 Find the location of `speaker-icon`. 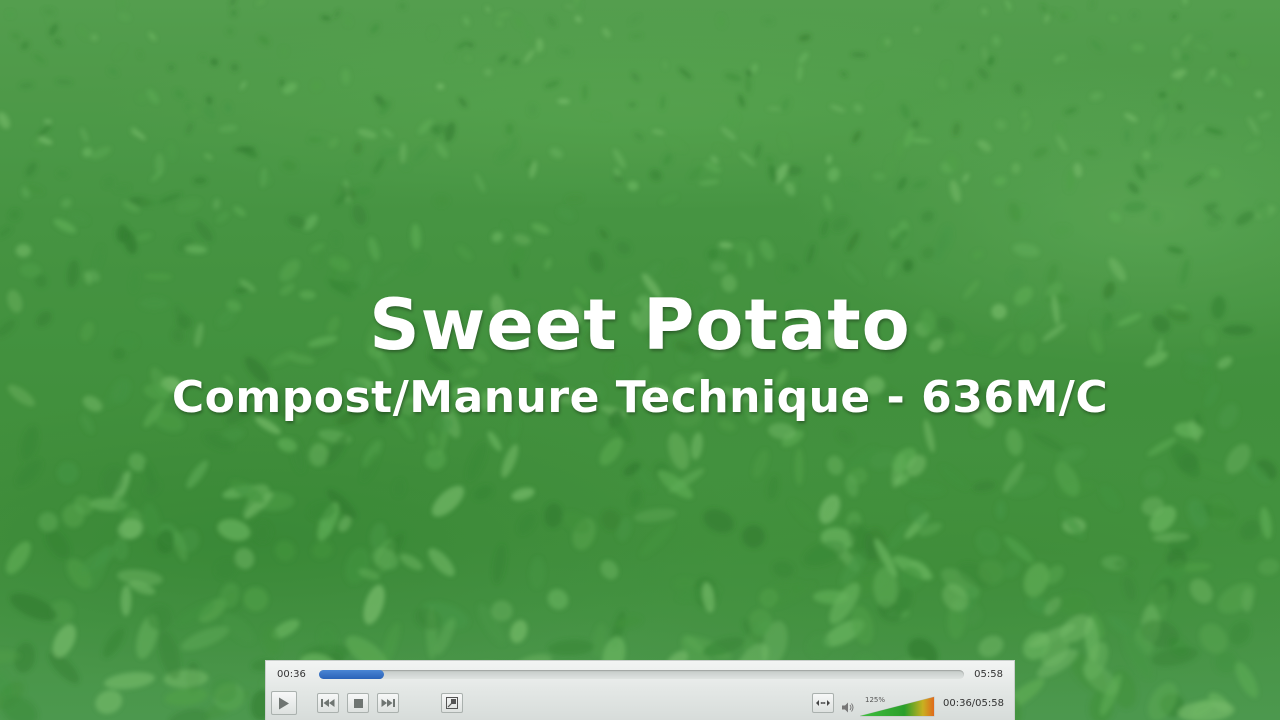

speaker-icon is located at coordinates (848, 707).